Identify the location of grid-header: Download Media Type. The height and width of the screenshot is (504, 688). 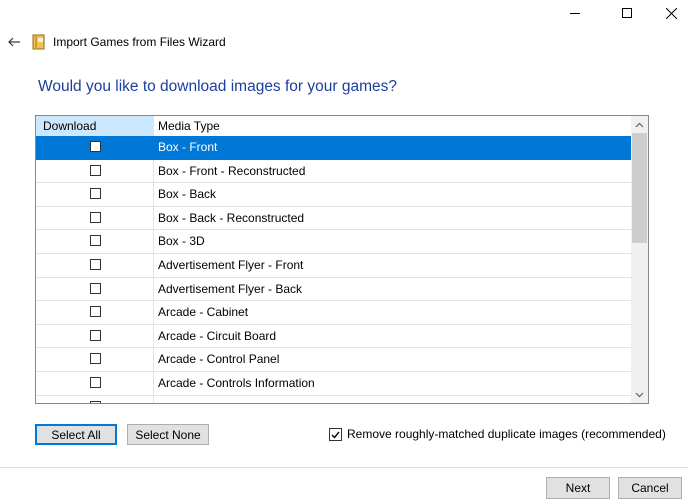
(334, 126).